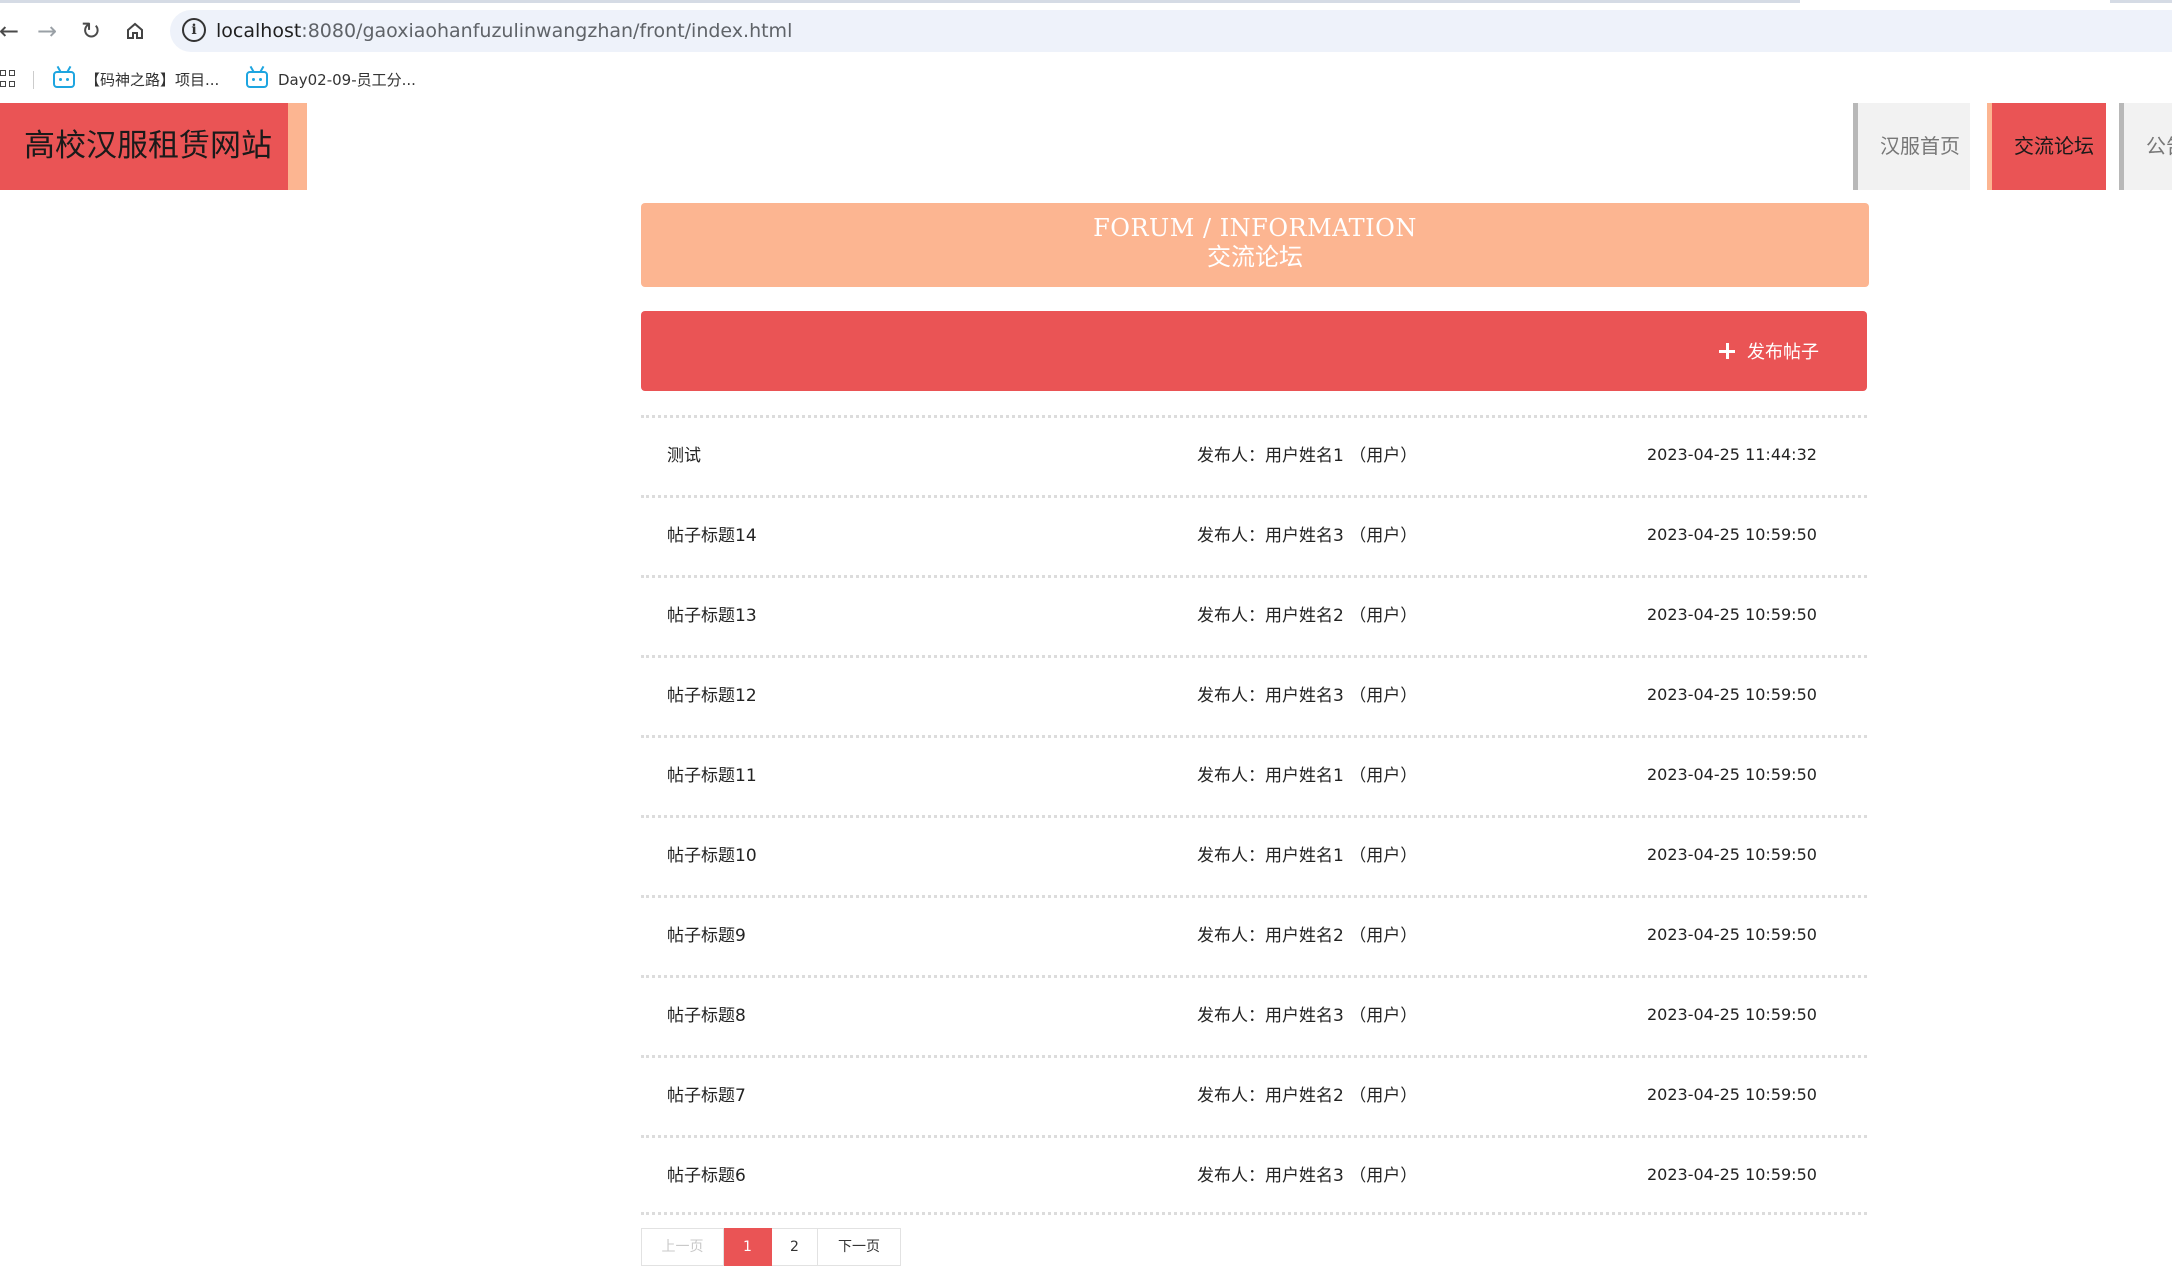 The width and height of the screenshot is (2172, 1280). Describe the element at coordinates (148, 146) in the screenshot. I see `site-title: 高校汉服租赁网站` at that location.